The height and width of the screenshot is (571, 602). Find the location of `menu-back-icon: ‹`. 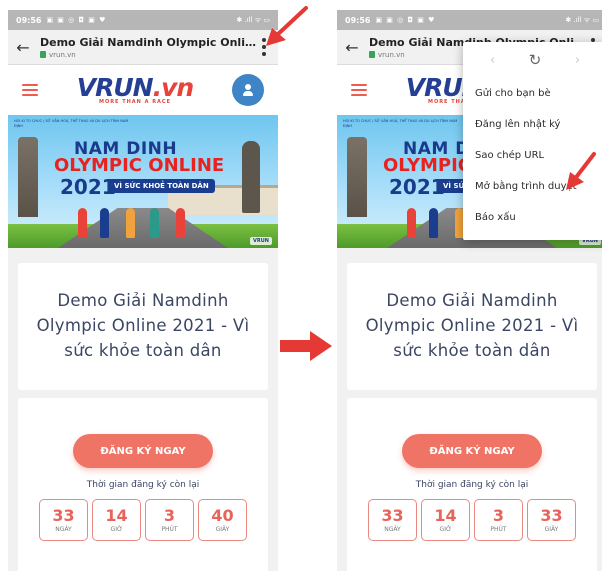

menu-back-icon: ‹ is located at coordinates (492, 60).